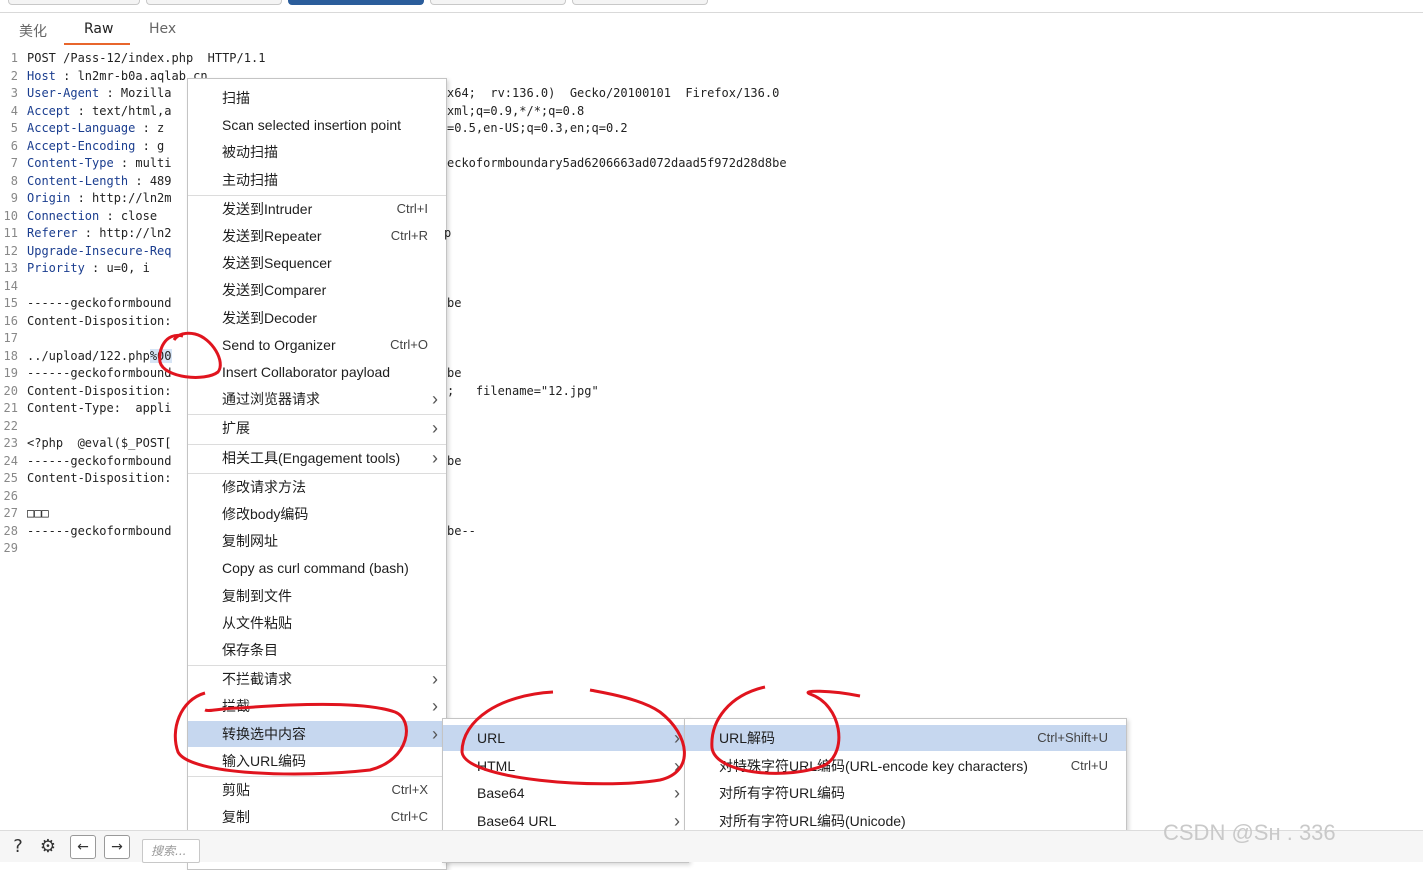  I want to click on menu-item: 主动扫描, so click(317, 180).